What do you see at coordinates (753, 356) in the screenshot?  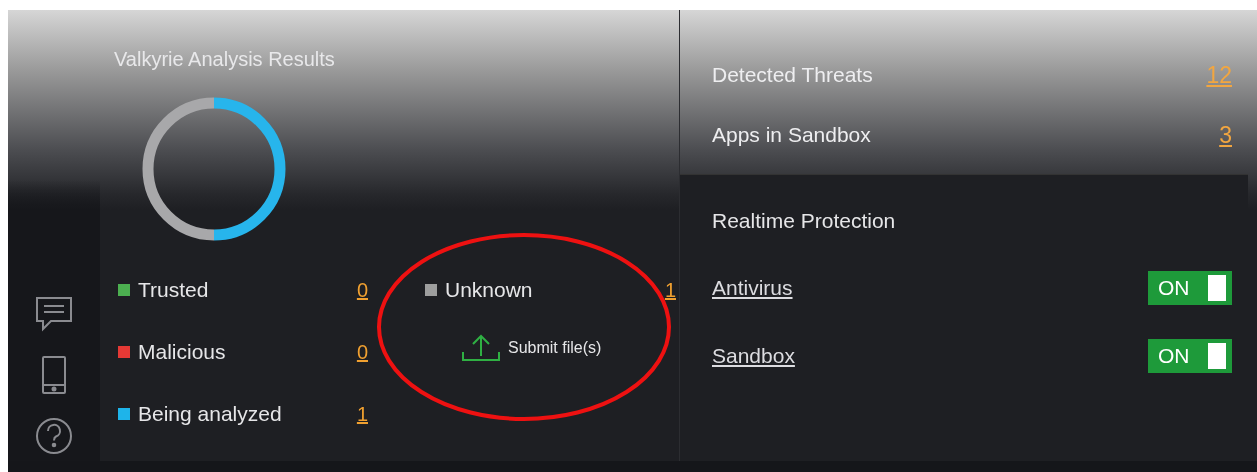 I see `protection-link: Sandbox` at bounding box center [753, 356].